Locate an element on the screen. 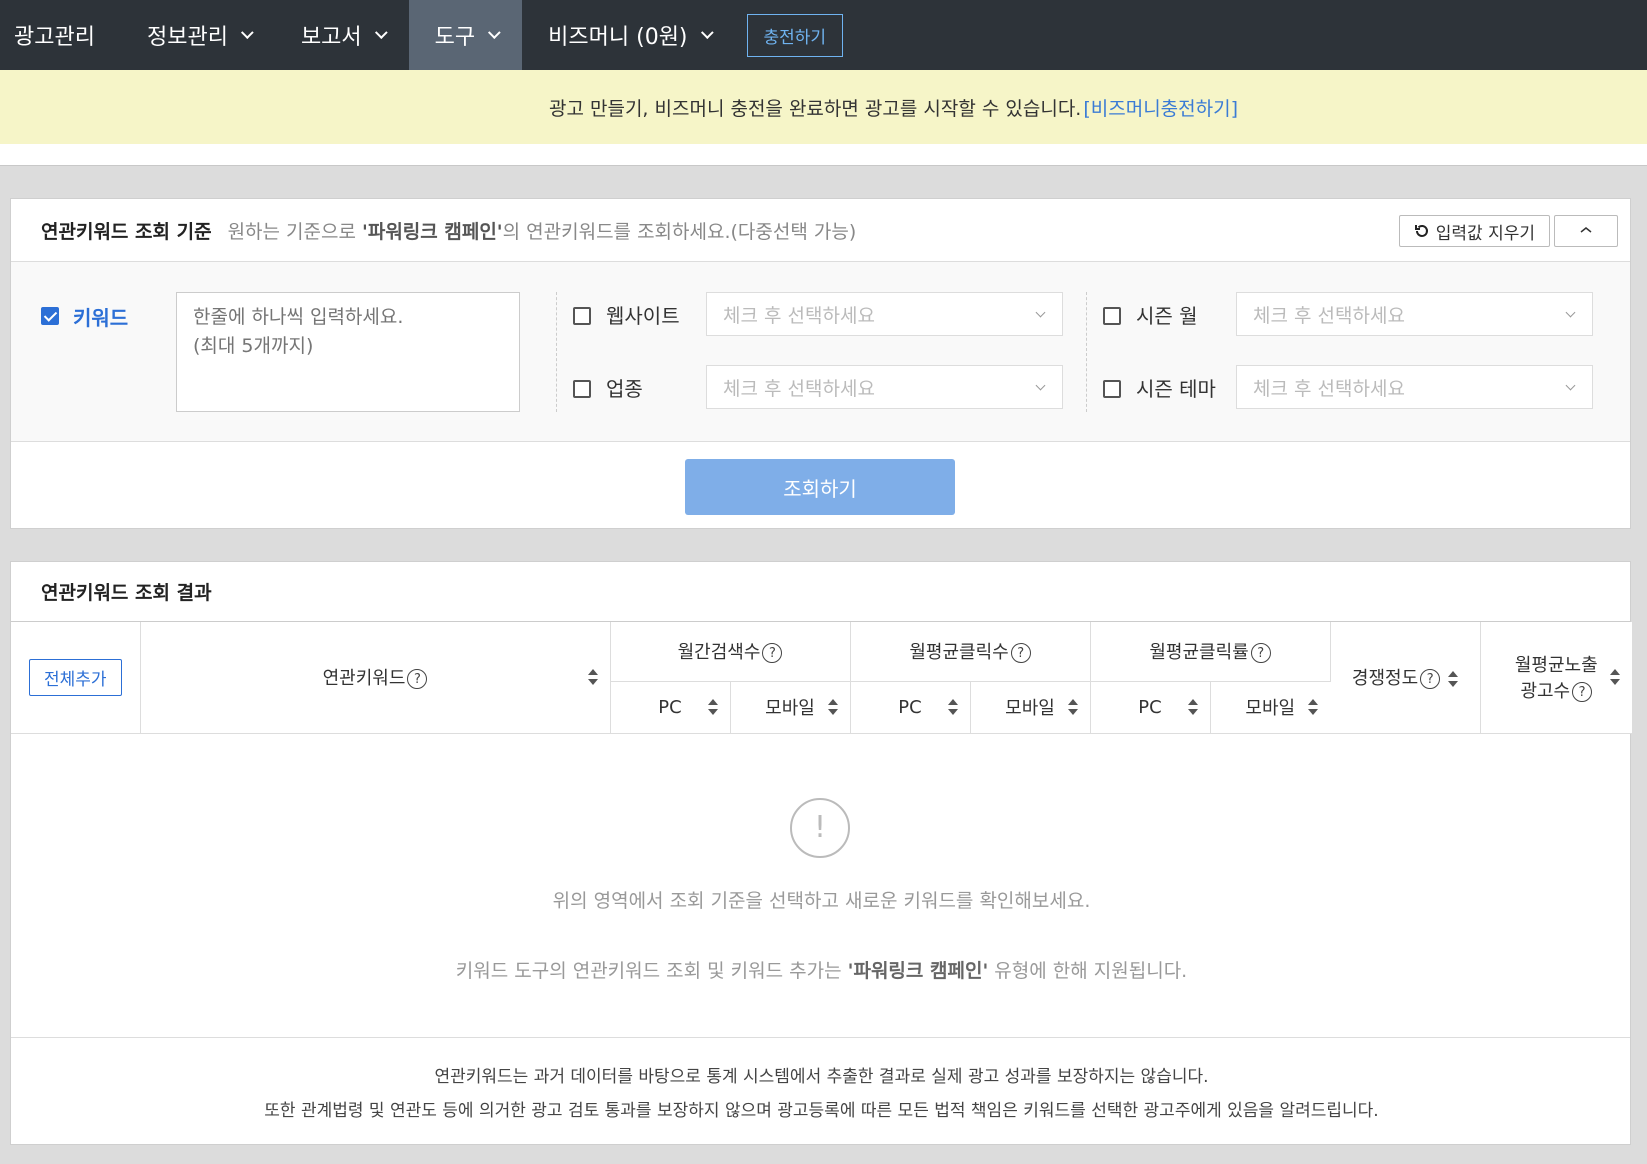 The height and width of the screenshot is (1164, 1647). header-buttons: 입력값 지우기 is located at coordinates (1508, 231).